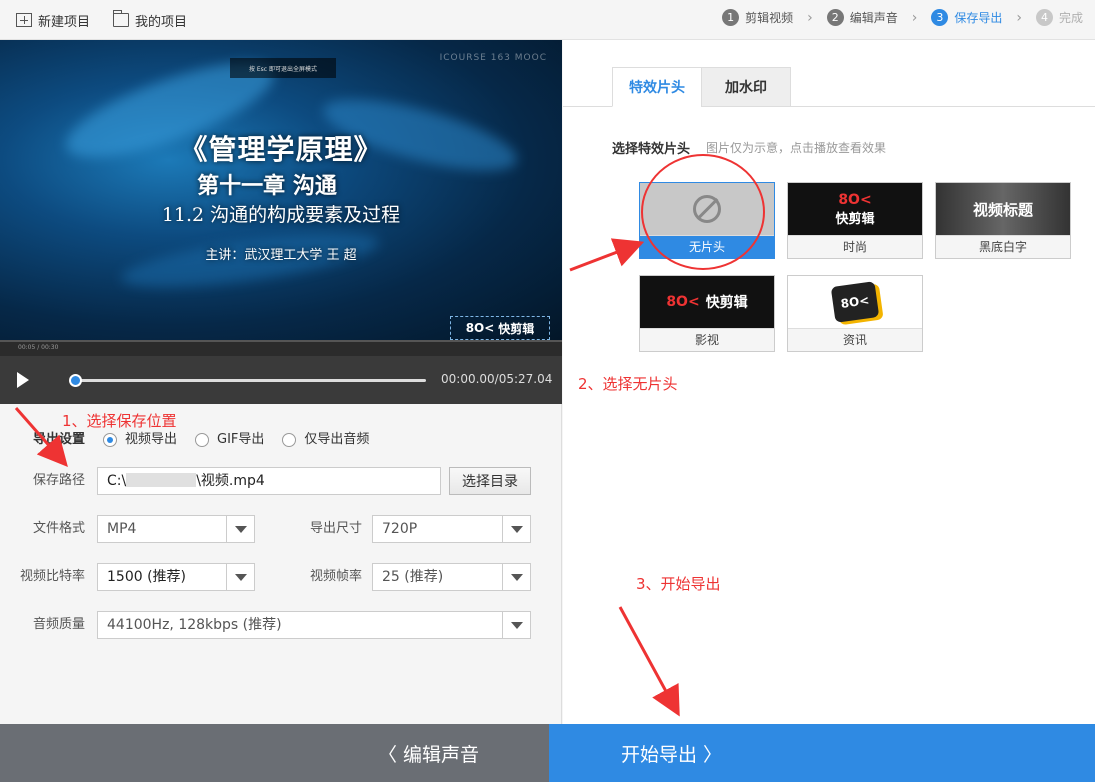  I want to click on seek-track, so click(250, 380).